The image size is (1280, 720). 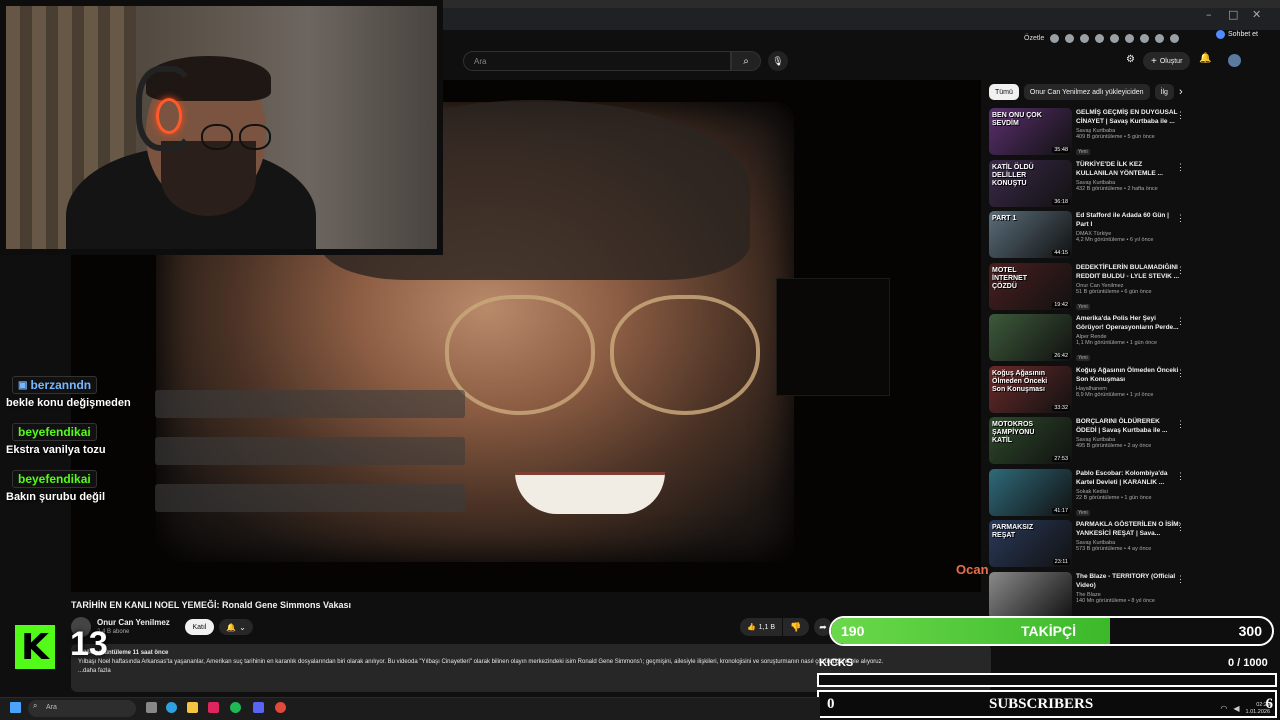 What do you see at coordinates (1030, 131) in the screenshot?
I see `video-thumbnail: BEN ONU ÇOK SEVDİM 35:48` at bounding box center [1030, 131].